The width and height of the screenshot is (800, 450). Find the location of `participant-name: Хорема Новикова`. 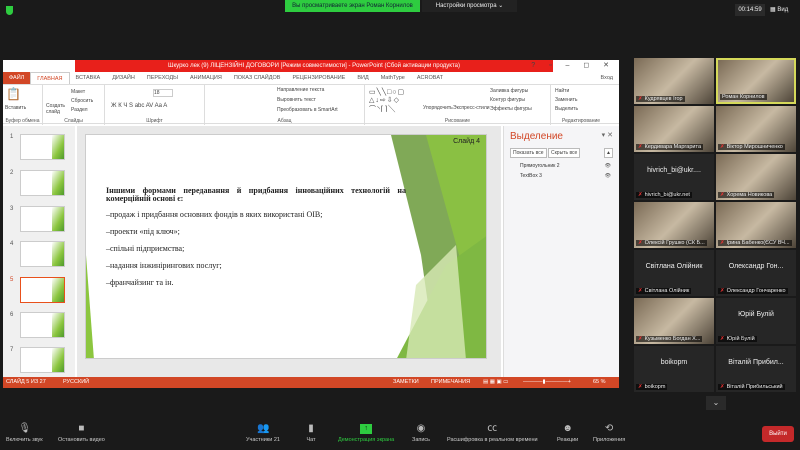

participant-name: Хорема Новикова is located at coordinates (749, 195).